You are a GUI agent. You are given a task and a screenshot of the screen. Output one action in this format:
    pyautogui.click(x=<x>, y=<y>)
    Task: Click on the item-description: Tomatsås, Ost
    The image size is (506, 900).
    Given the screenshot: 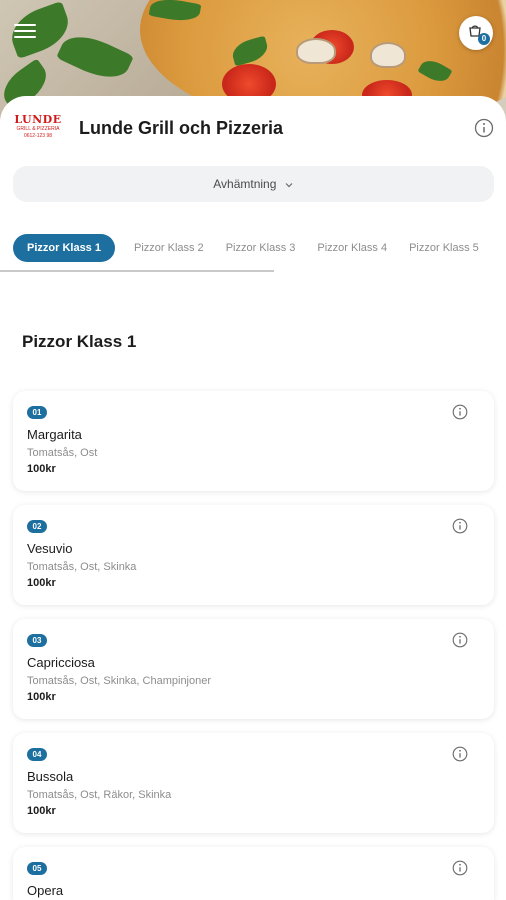 What is the action you would take?
    pyautogui.click(x=62, y=453)
    